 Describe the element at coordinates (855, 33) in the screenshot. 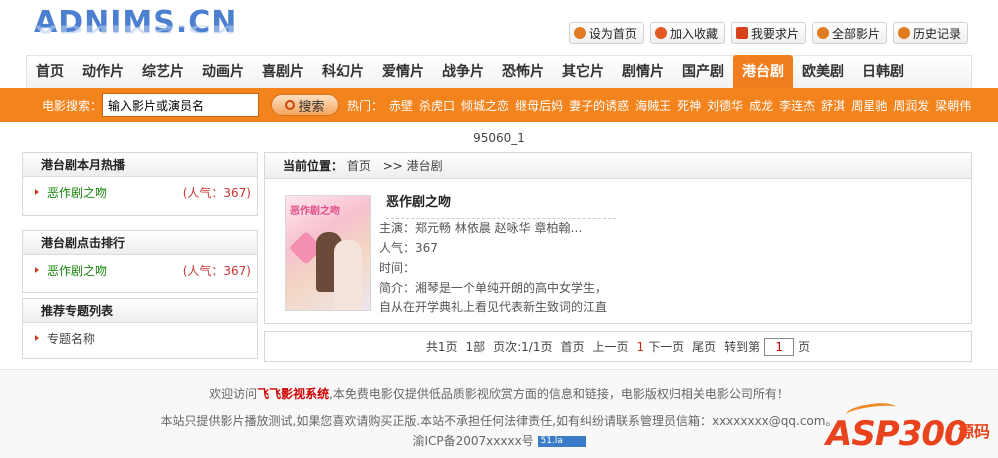

I see `top-link-label: 全部影片` at that location.